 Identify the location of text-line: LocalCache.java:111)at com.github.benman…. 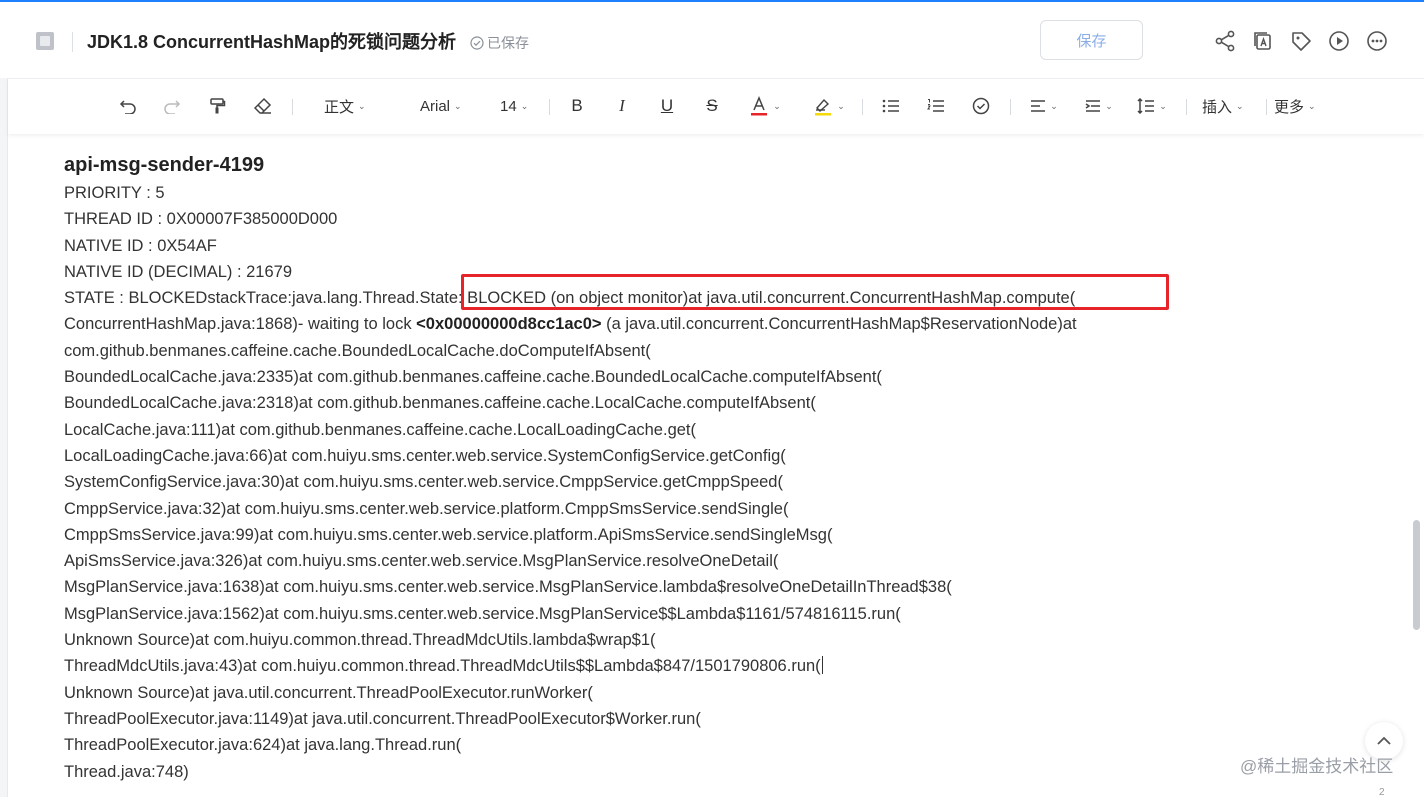
(380, 429).